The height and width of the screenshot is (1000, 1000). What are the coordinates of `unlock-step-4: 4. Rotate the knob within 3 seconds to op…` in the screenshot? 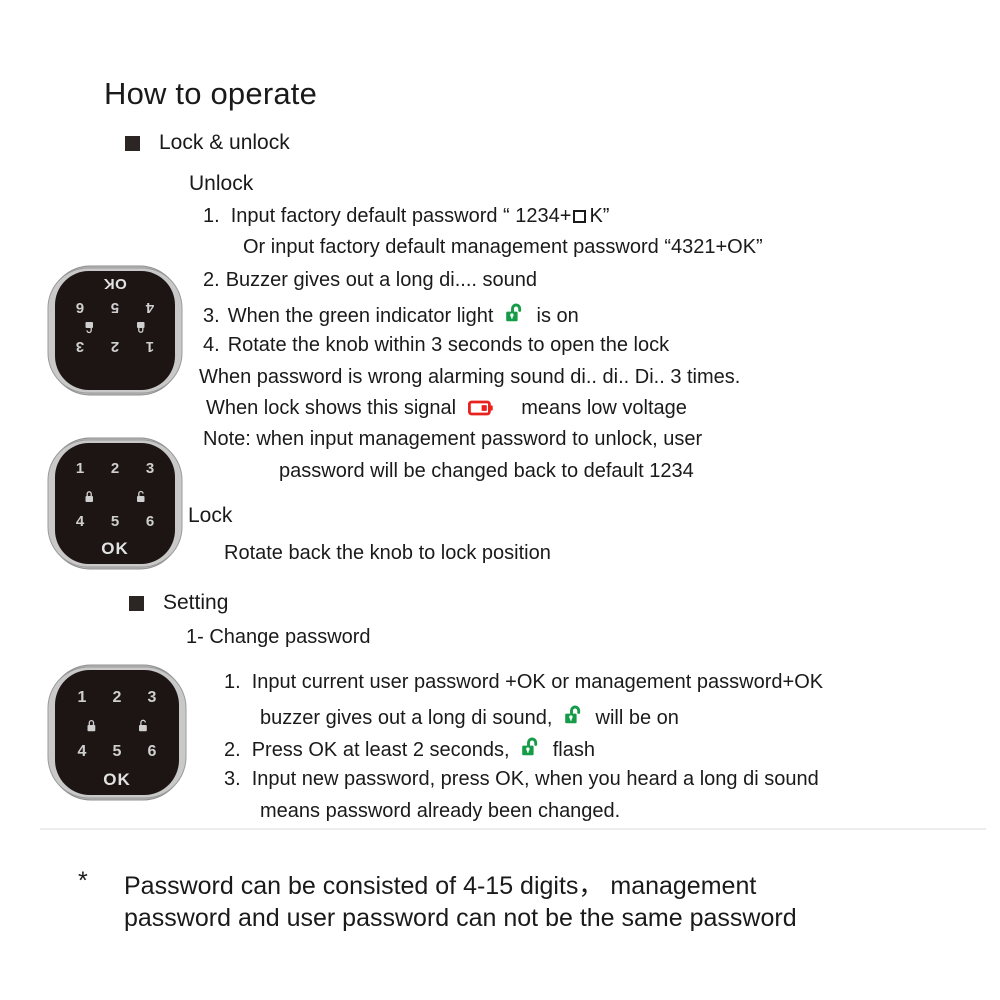 It's located at (436, 345).